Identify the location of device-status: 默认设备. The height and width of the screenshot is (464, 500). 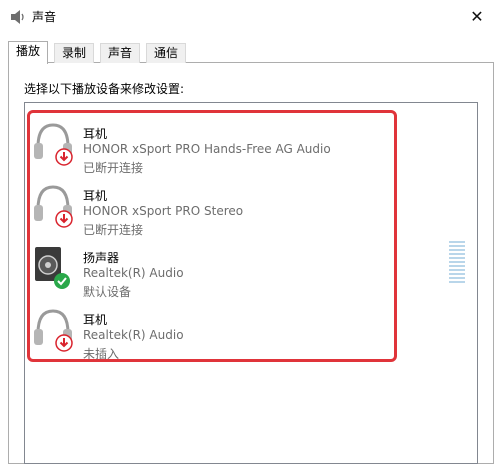
(107, 292).